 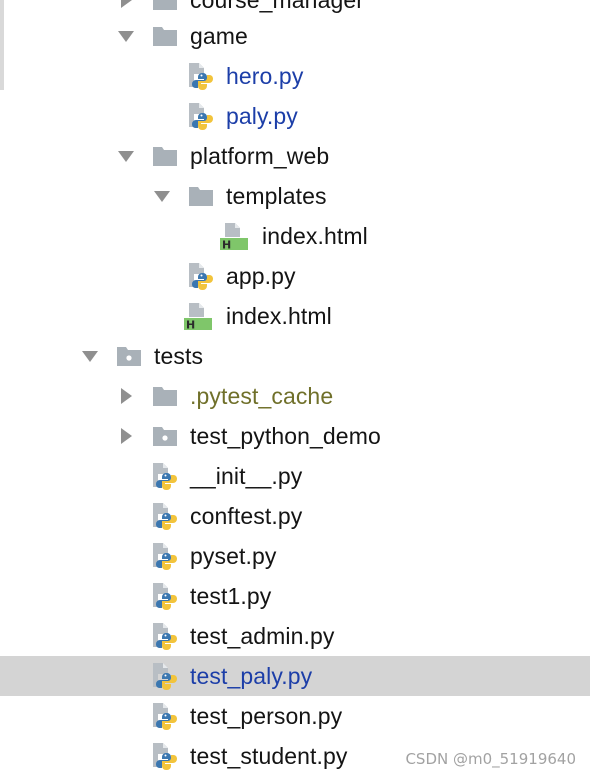 I want to click on tree-item-platform-web: platform_web, so click(x=295, y=156).